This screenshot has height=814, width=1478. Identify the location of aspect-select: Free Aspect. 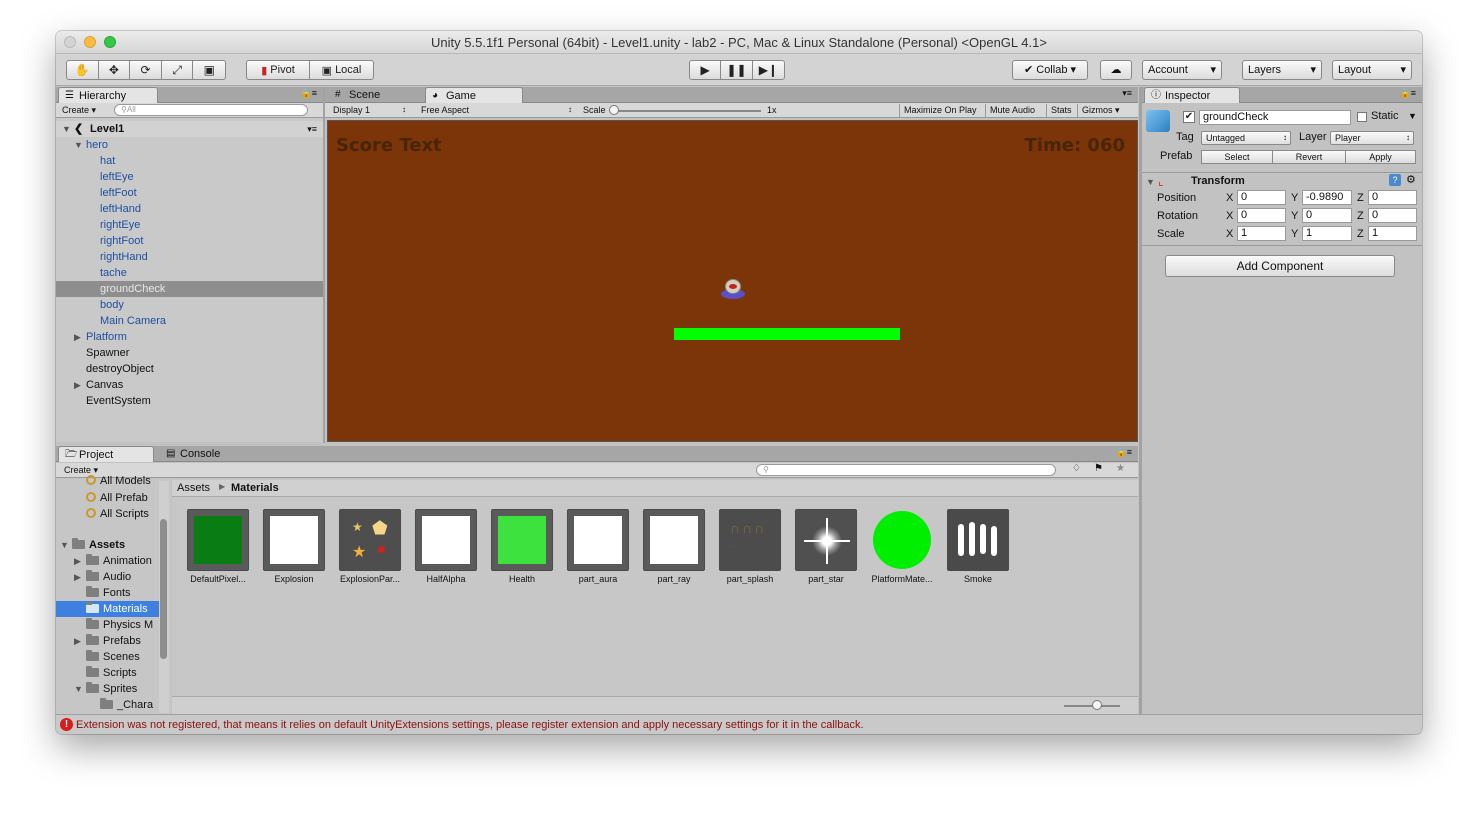
(496, 111).